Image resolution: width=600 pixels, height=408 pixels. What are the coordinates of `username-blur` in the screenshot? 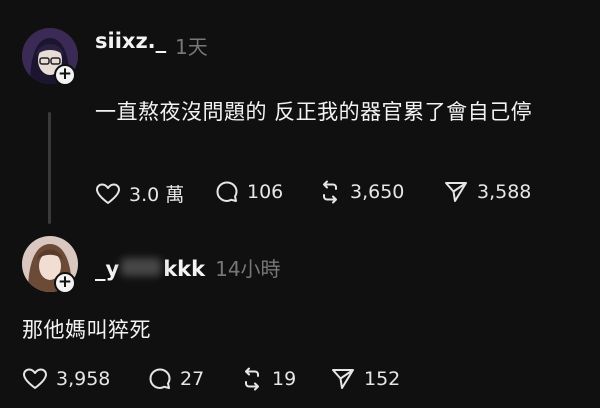 It's located at (141, 267).